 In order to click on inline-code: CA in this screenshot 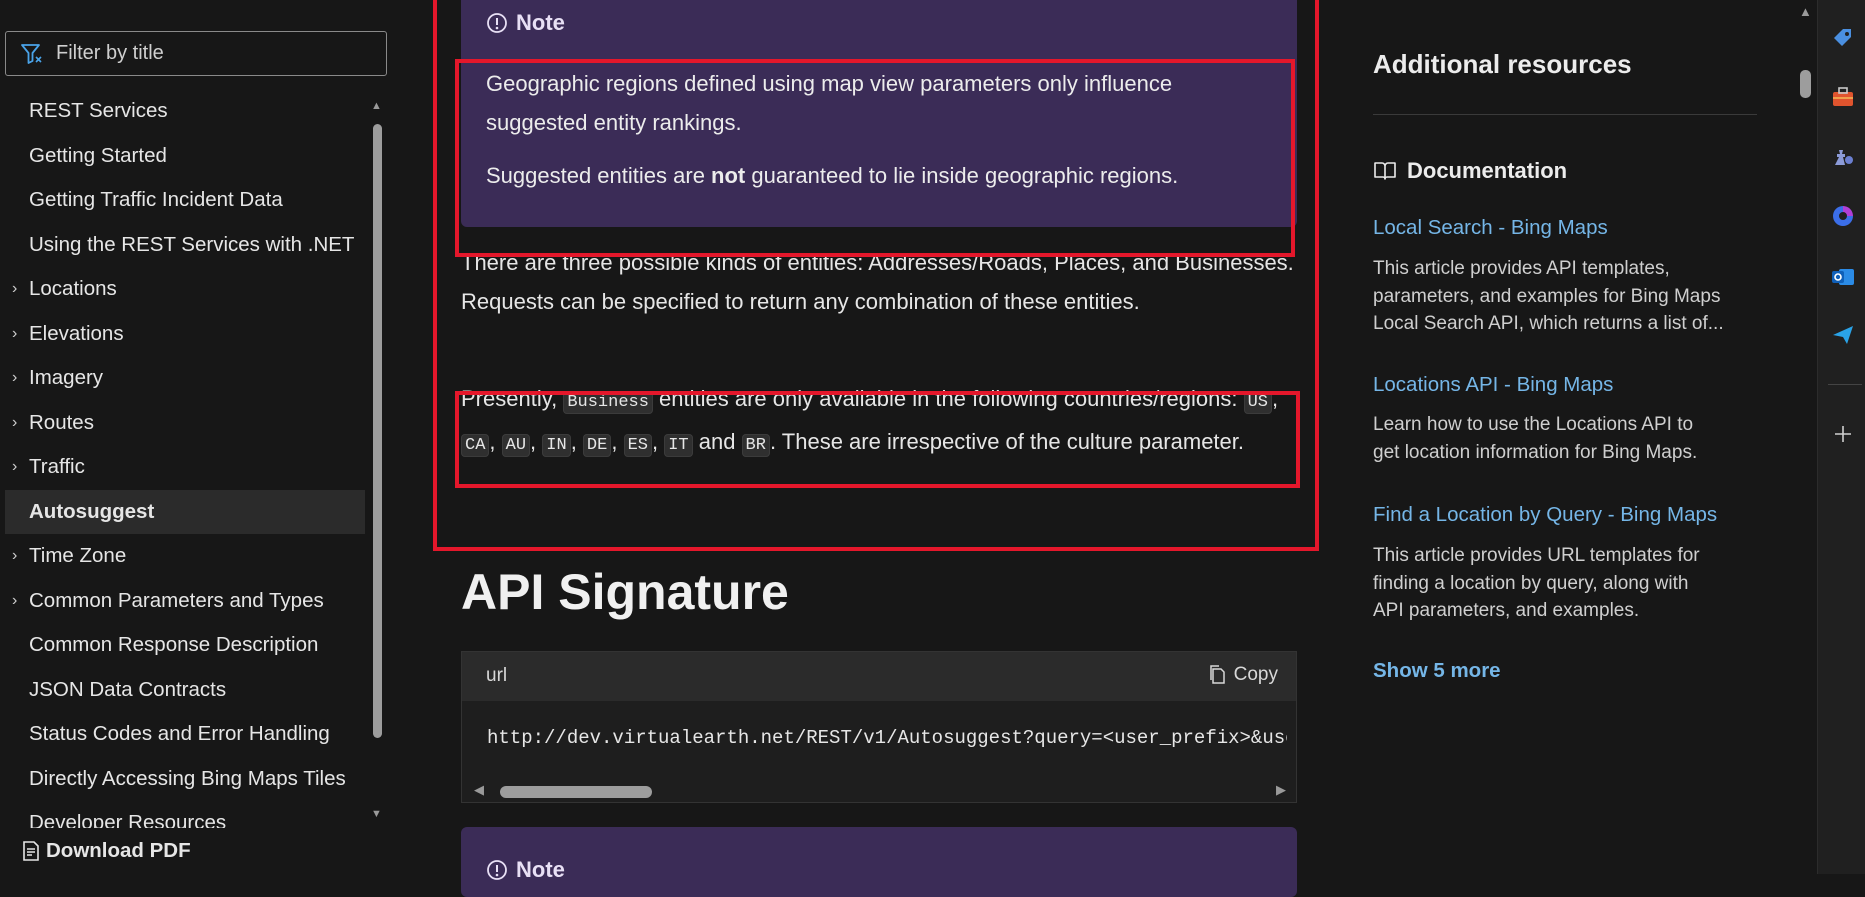, I will do `click(475, 445)`.